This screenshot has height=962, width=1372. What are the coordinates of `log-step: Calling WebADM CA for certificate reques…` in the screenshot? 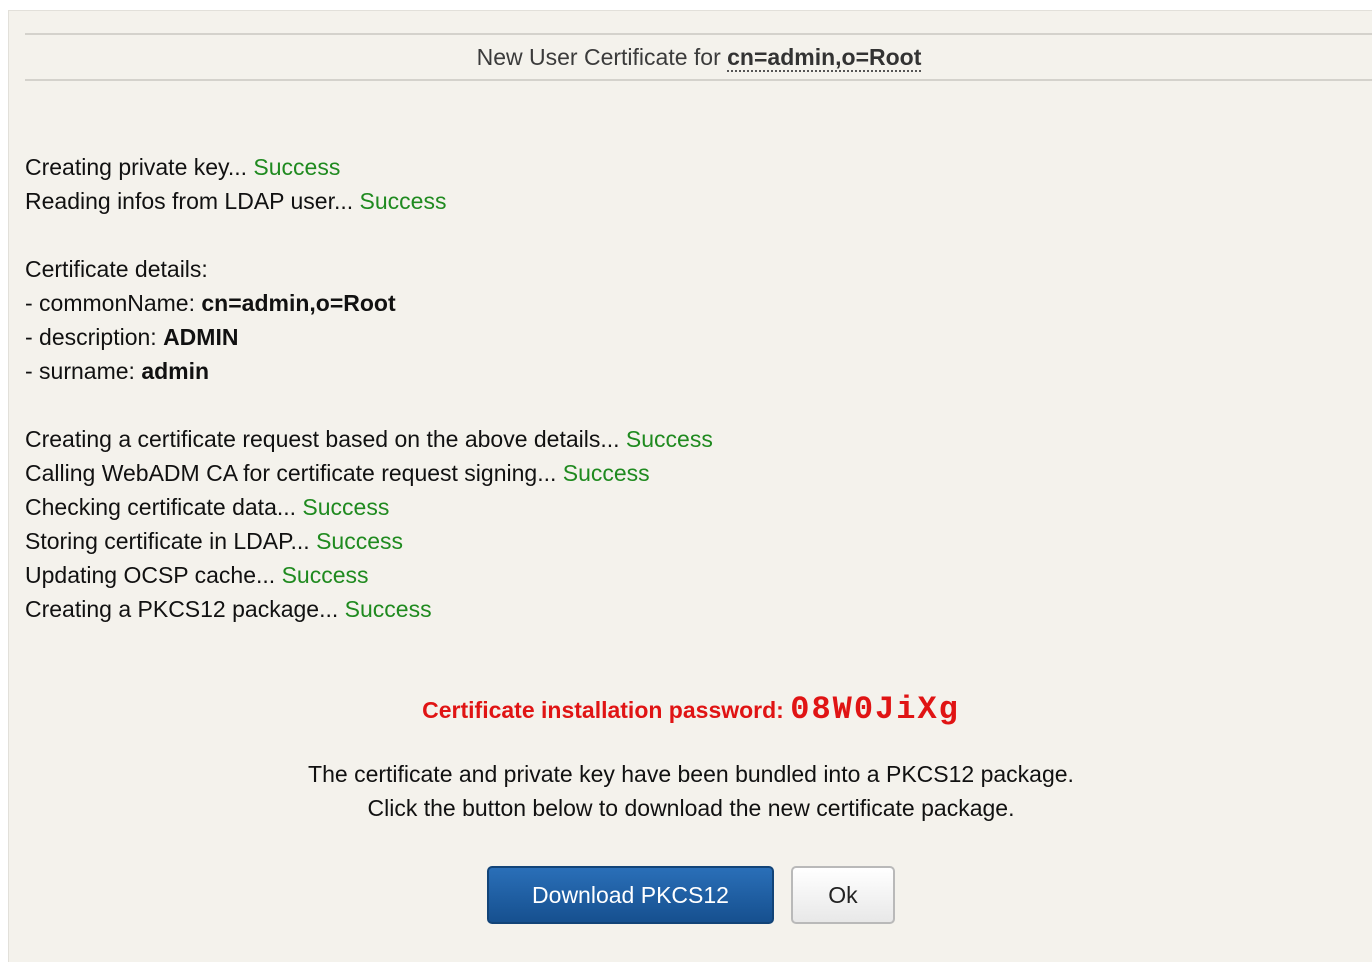 It's located at (337, 473).